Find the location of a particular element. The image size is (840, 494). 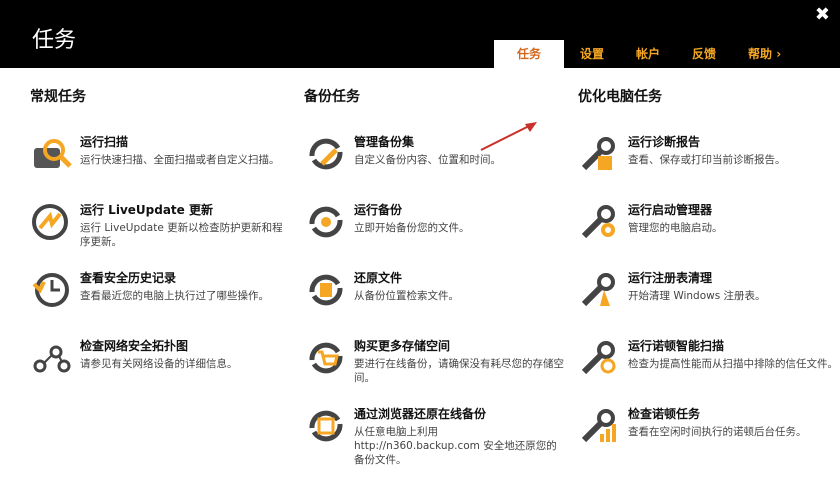

task-startup-manager: 运行启动管理器 管理您的电脑启动。 is located at coordinates (708, 236).